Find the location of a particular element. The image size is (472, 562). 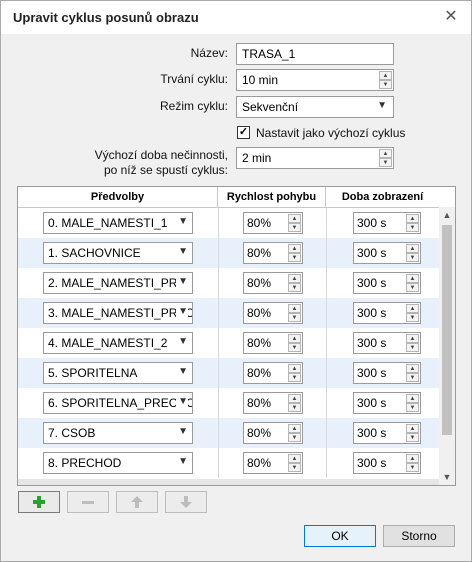

preset-select: 2. MALE_NAMESTI_PRU ▼ is located at coordinates (118, 283).